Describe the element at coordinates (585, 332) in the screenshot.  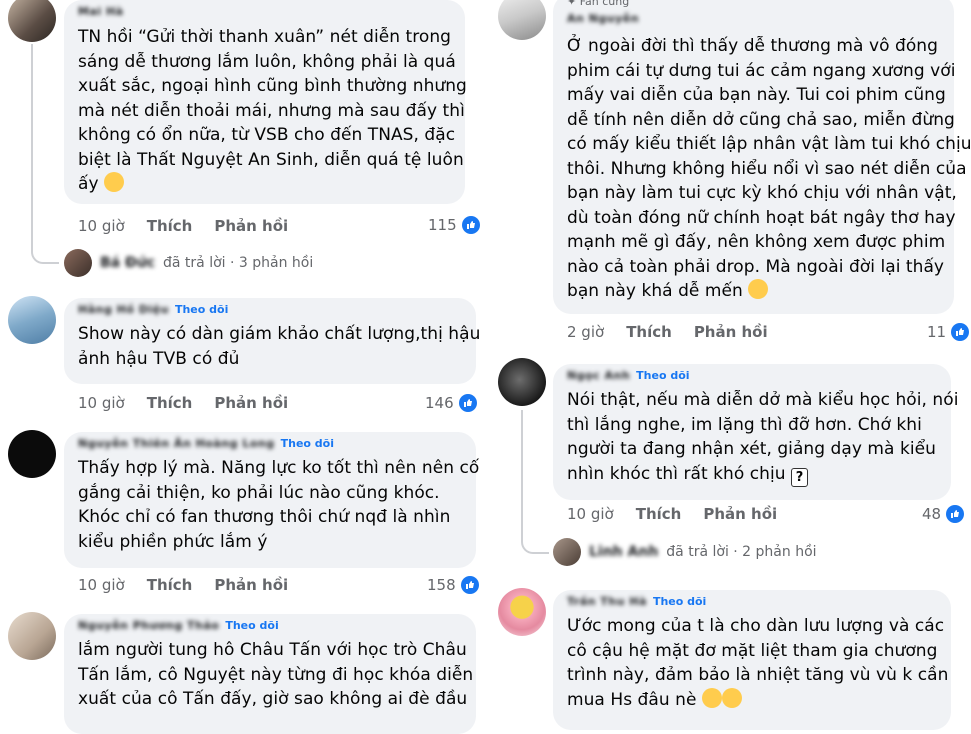
I see `comment-time: 2 giờ` at that location.